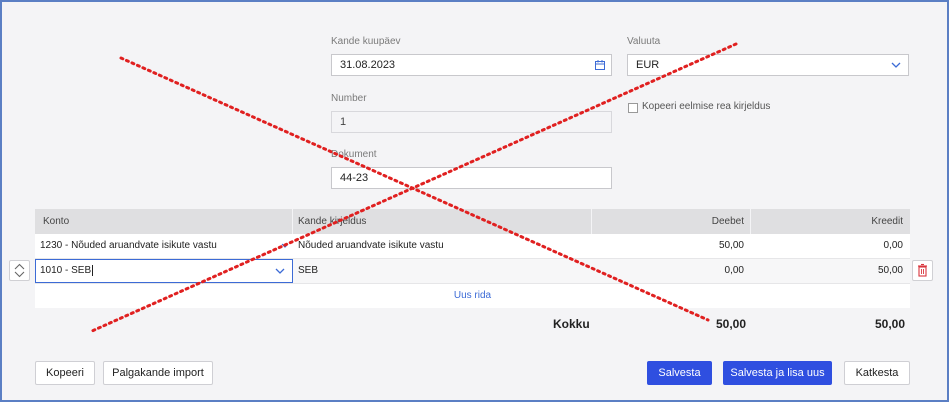  What do you see at coordinates (471, 65) in the screenshot?
I see `date-field: 31.08.2023` at bounding box center [471, 65].